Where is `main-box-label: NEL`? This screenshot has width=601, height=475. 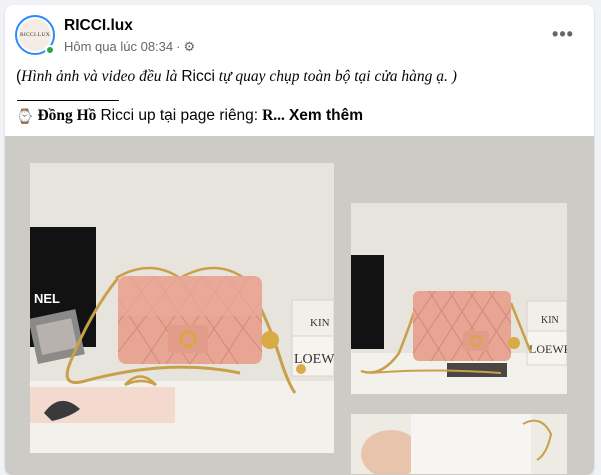
main-box-label: NEL is located at coordinates (47, 298).